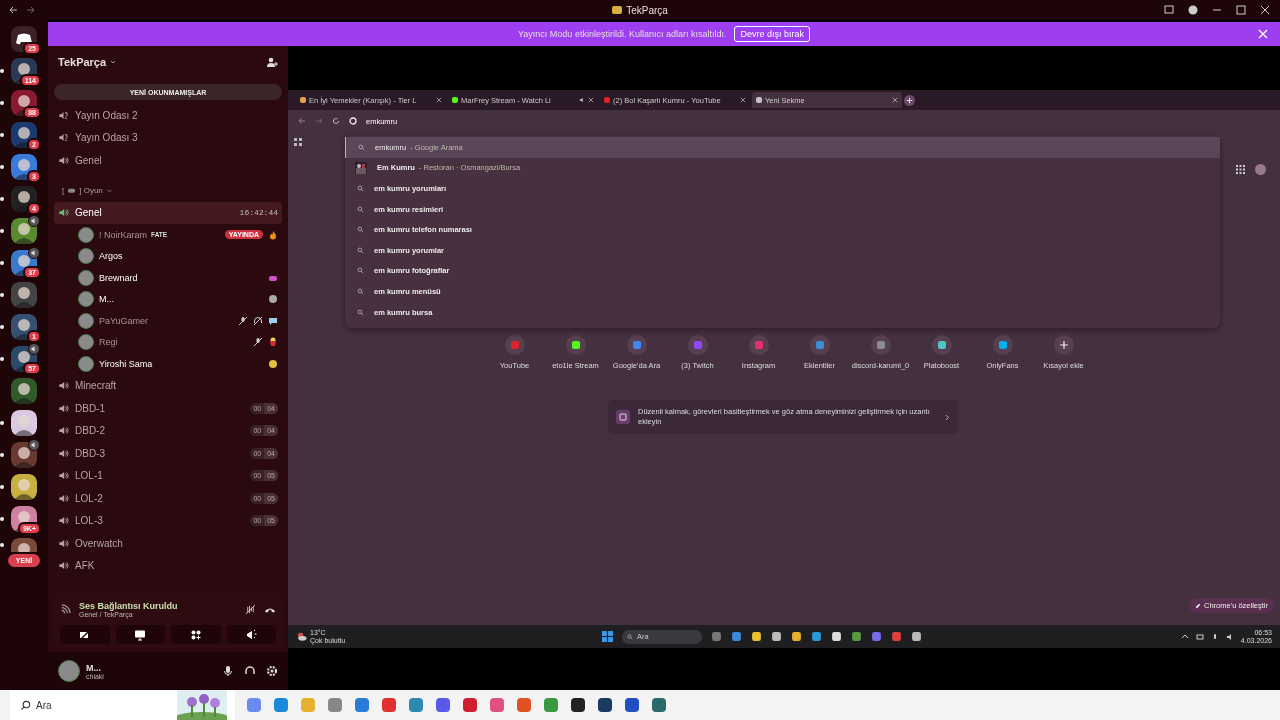  Describe the element at coordinates (272, 671) in the screenshot. I see `settings-icon` at that location.